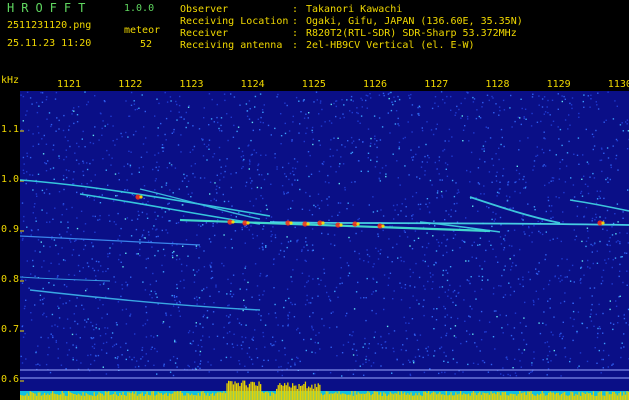 The width and height of the screenshot is (629, 400). What do you see at coordinates (411, 33) in the screenshot?
I see `info-value-receiver: R820T2(RTL-SDR) SDR-Sharp 53.372MHz` at bounding box center [411, 33].